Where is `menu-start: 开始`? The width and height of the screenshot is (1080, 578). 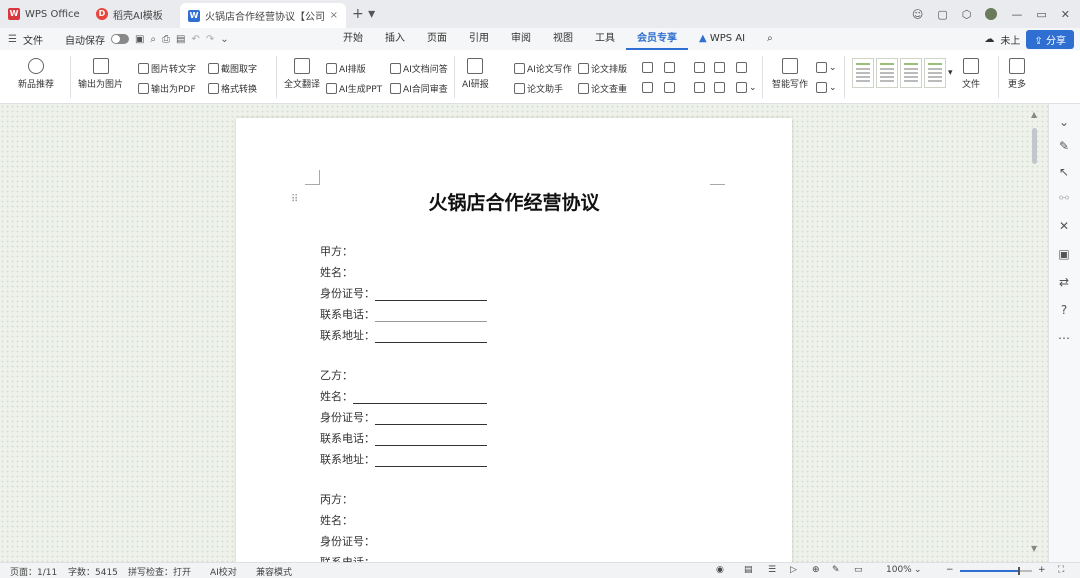
menu-start: 开始 is located at coordinates (353, 39).